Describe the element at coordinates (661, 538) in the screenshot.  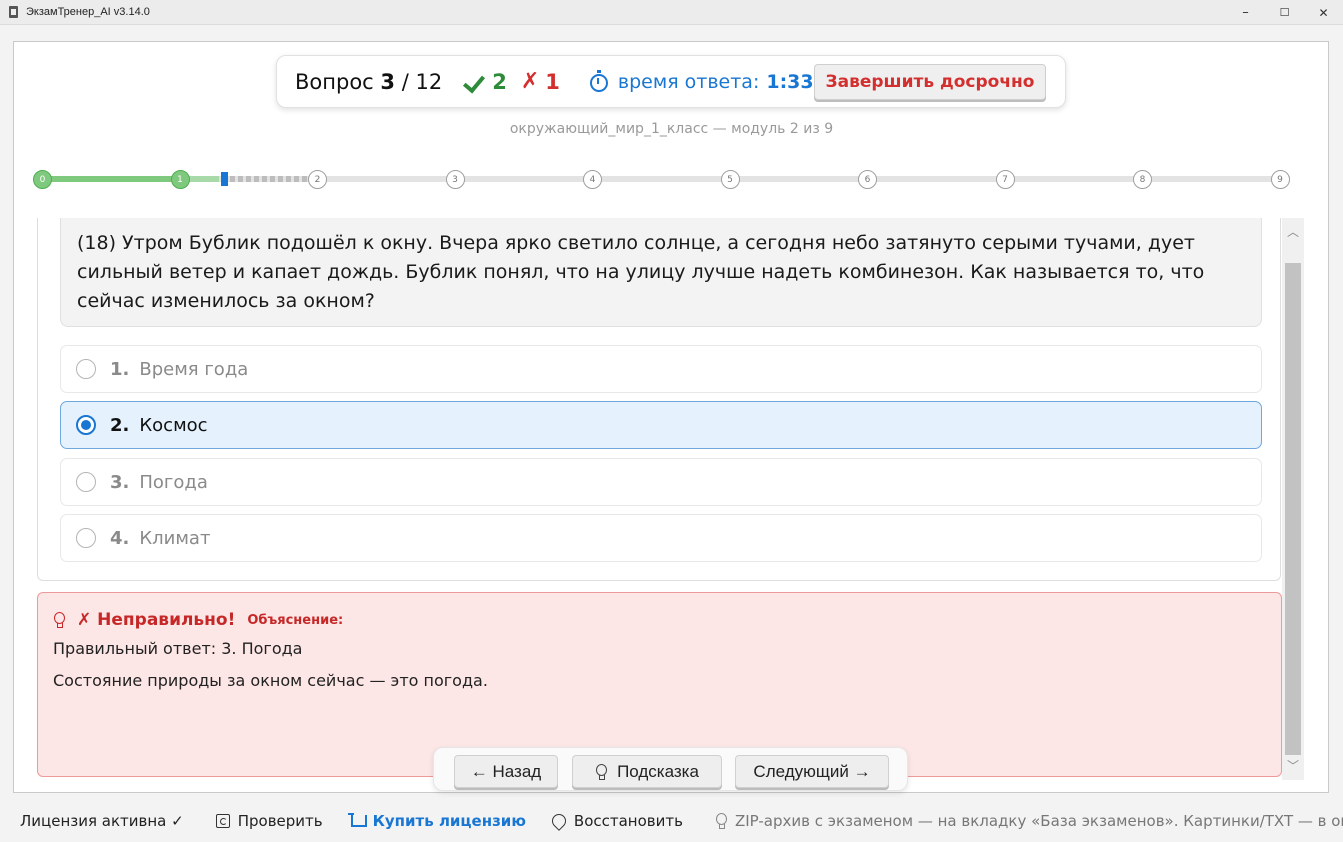
I see `option-4: 4. Климат` at that location.